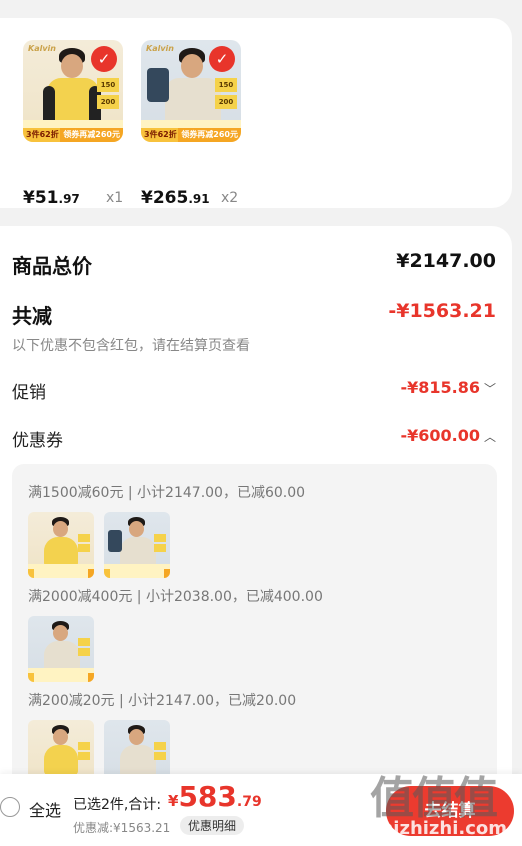 This screenshot has width=522, height=846. What do you see at coordinates (45, 809) in the screenshot?
I see `select-all-label: 全选` at bounding box center [45, 809].